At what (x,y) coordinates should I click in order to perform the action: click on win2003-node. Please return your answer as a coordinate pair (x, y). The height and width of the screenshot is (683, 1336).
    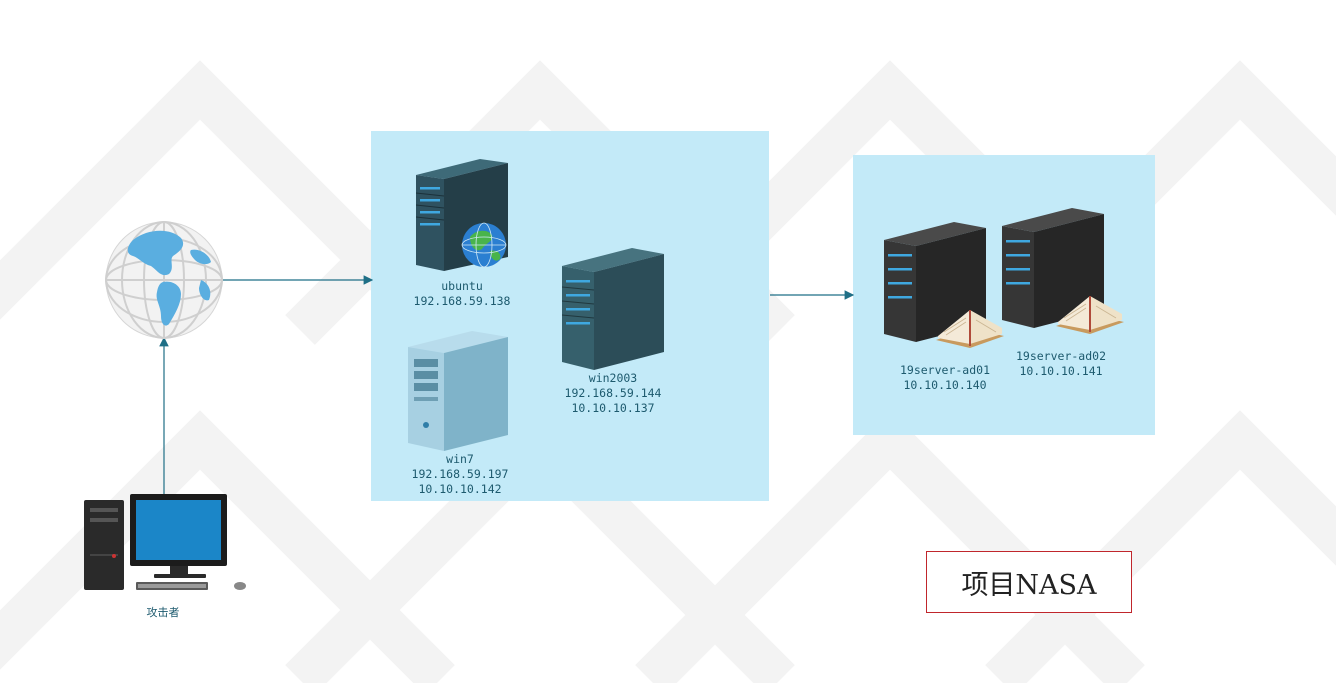
    Looking at the image, I should click on (613, 308).